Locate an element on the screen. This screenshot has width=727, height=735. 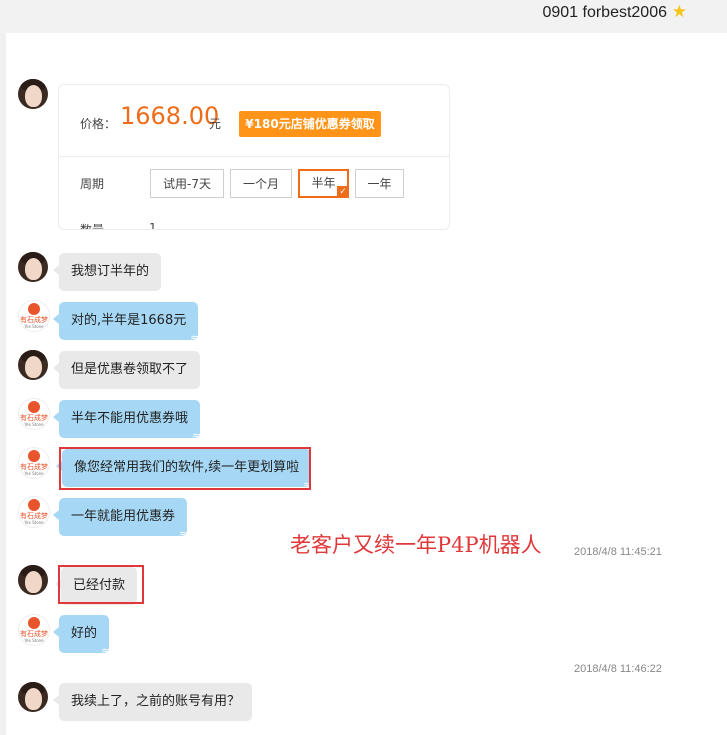
customer-message: 我想订半年的 is located at coordinates (107, 272).